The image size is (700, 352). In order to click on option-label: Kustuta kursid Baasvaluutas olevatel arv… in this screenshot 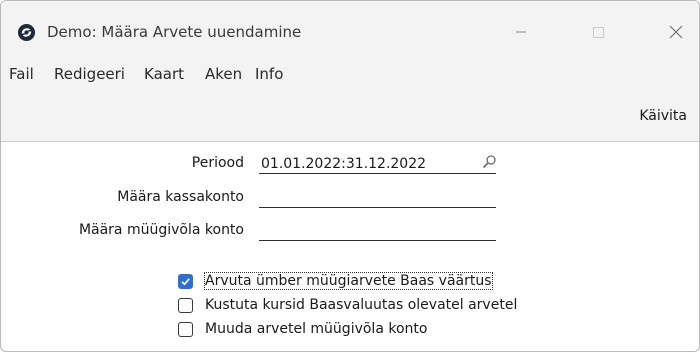, I will do `click(361, 305)`.